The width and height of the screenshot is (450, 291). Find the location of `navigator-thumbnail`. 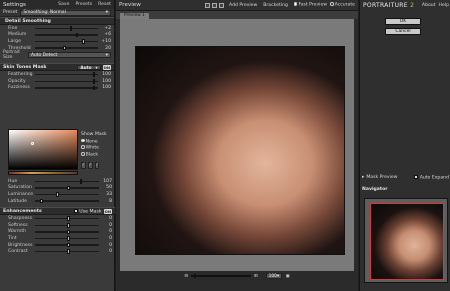

navigator-thumbnail is located at coordinates (407, 241).